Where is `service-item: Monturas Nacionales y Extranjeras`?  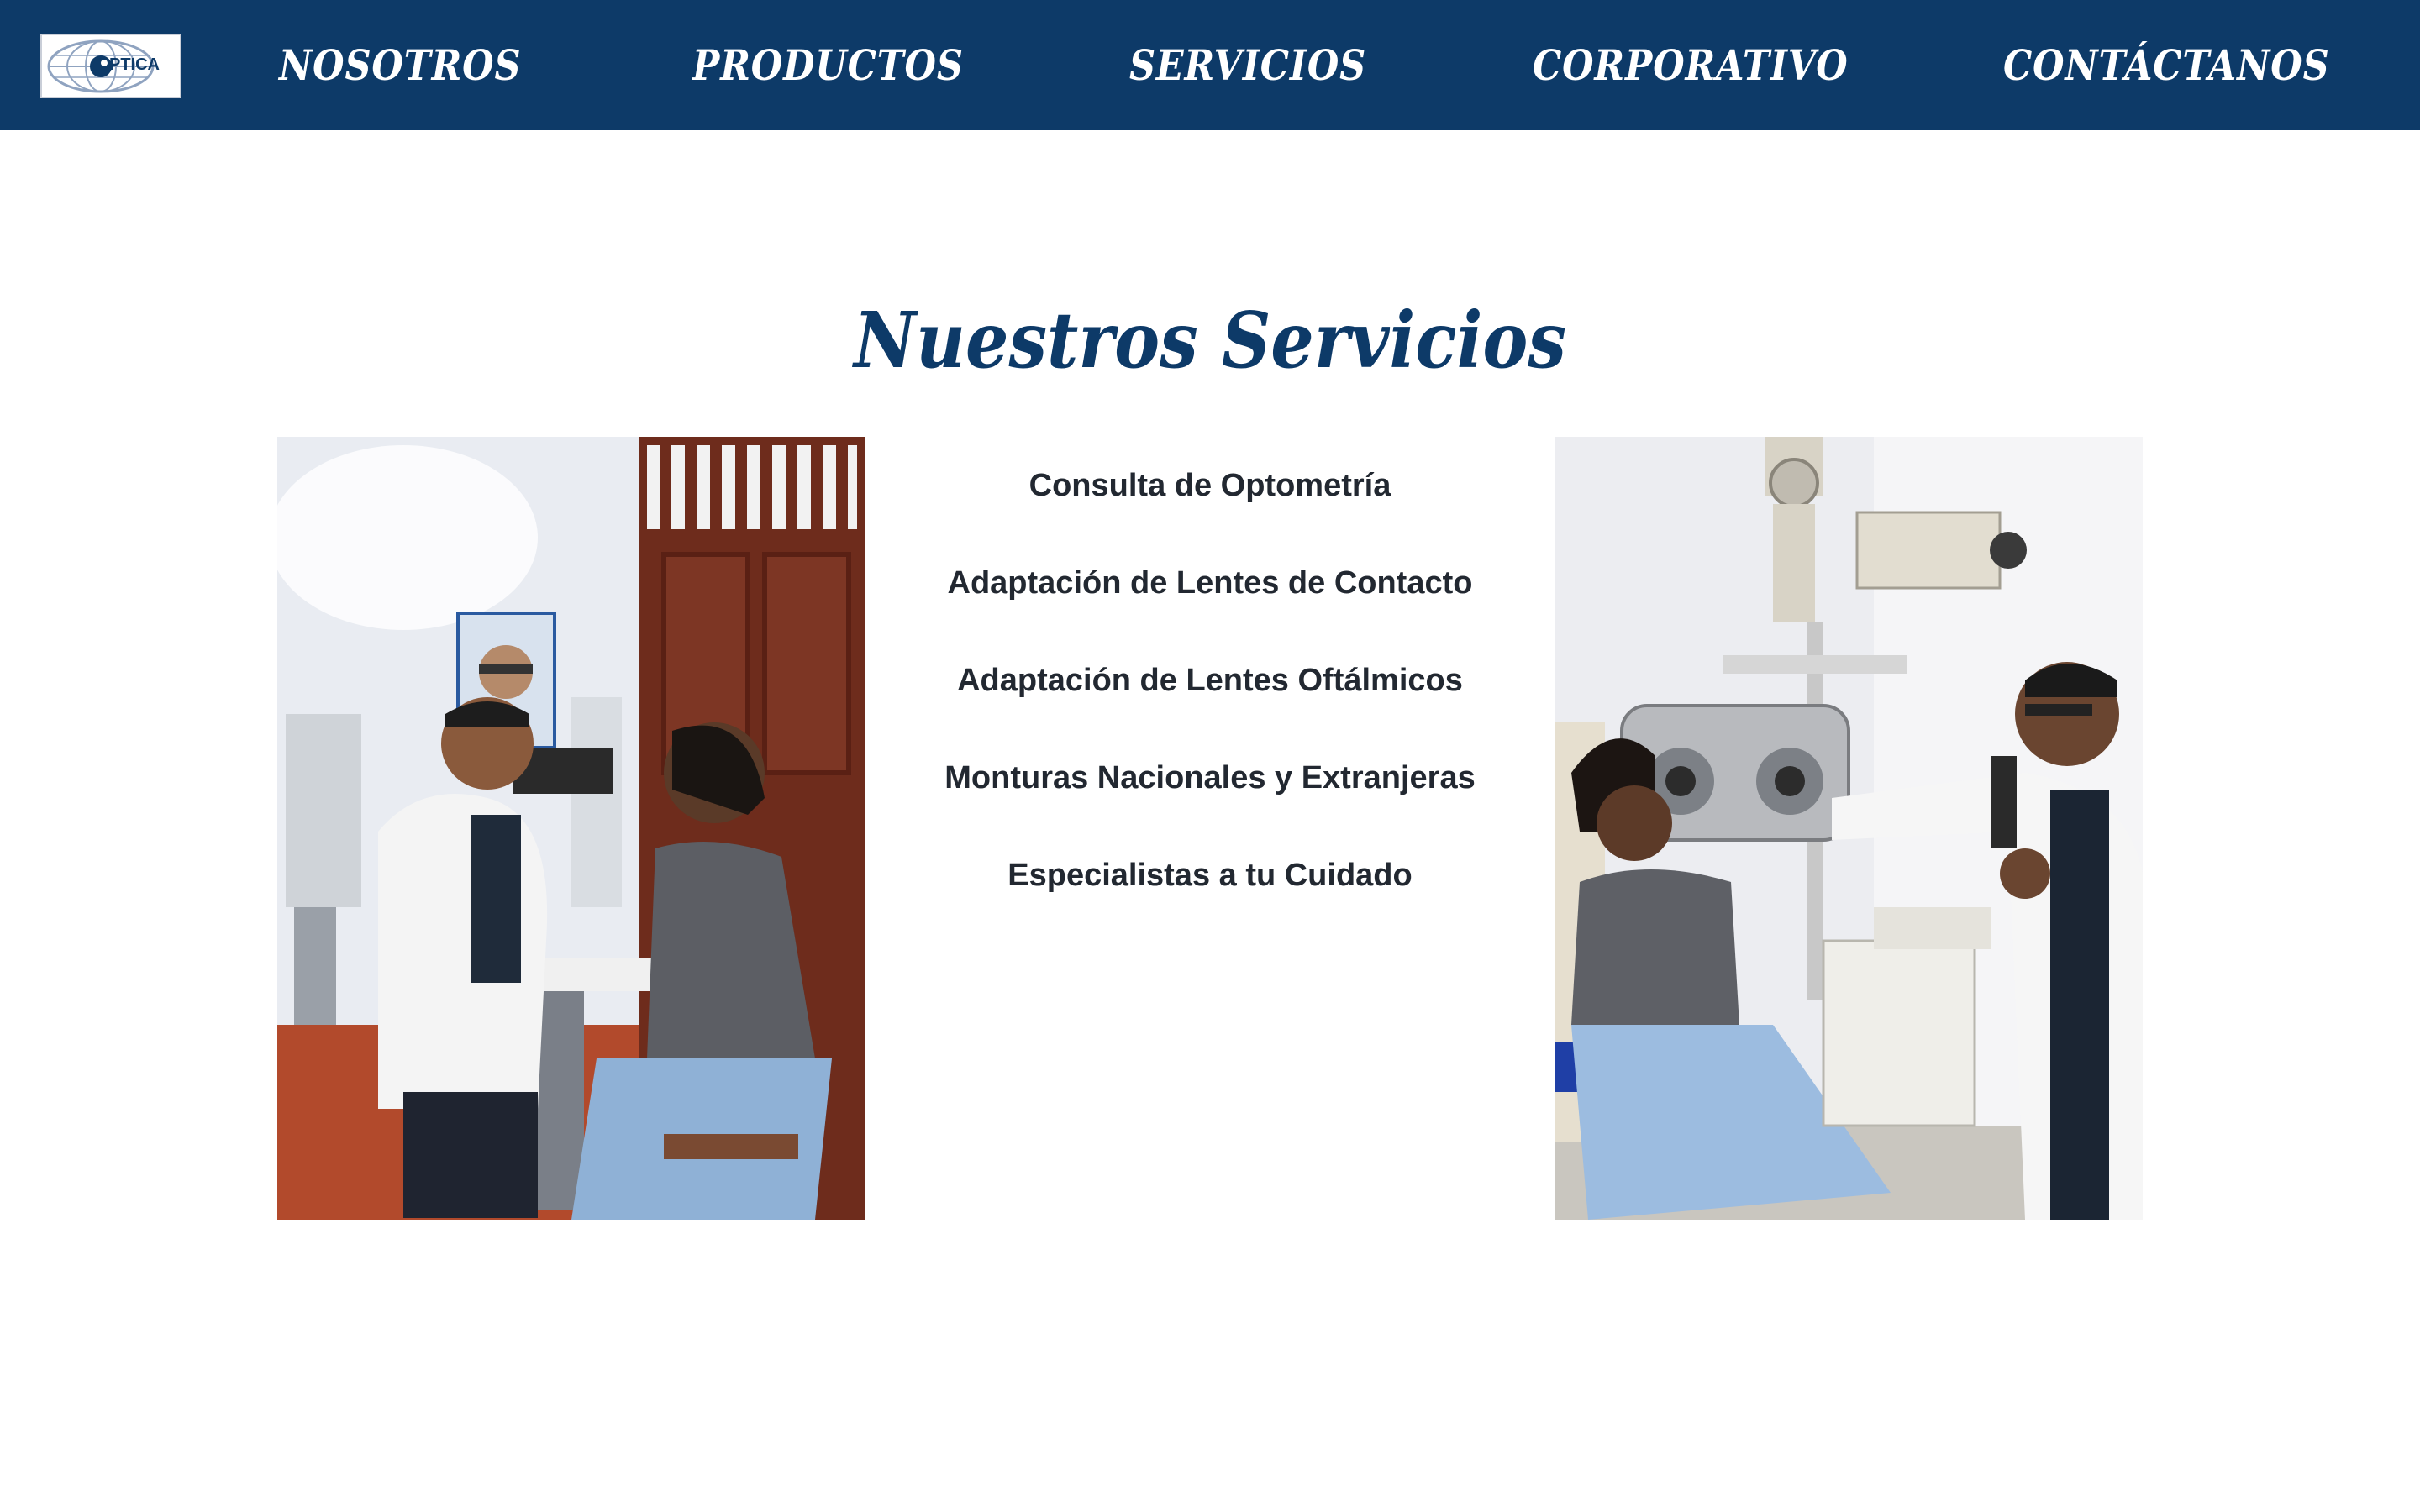 service-item: Monturas Nacionales y Extranjeras is located at coordinates (1210, 777).